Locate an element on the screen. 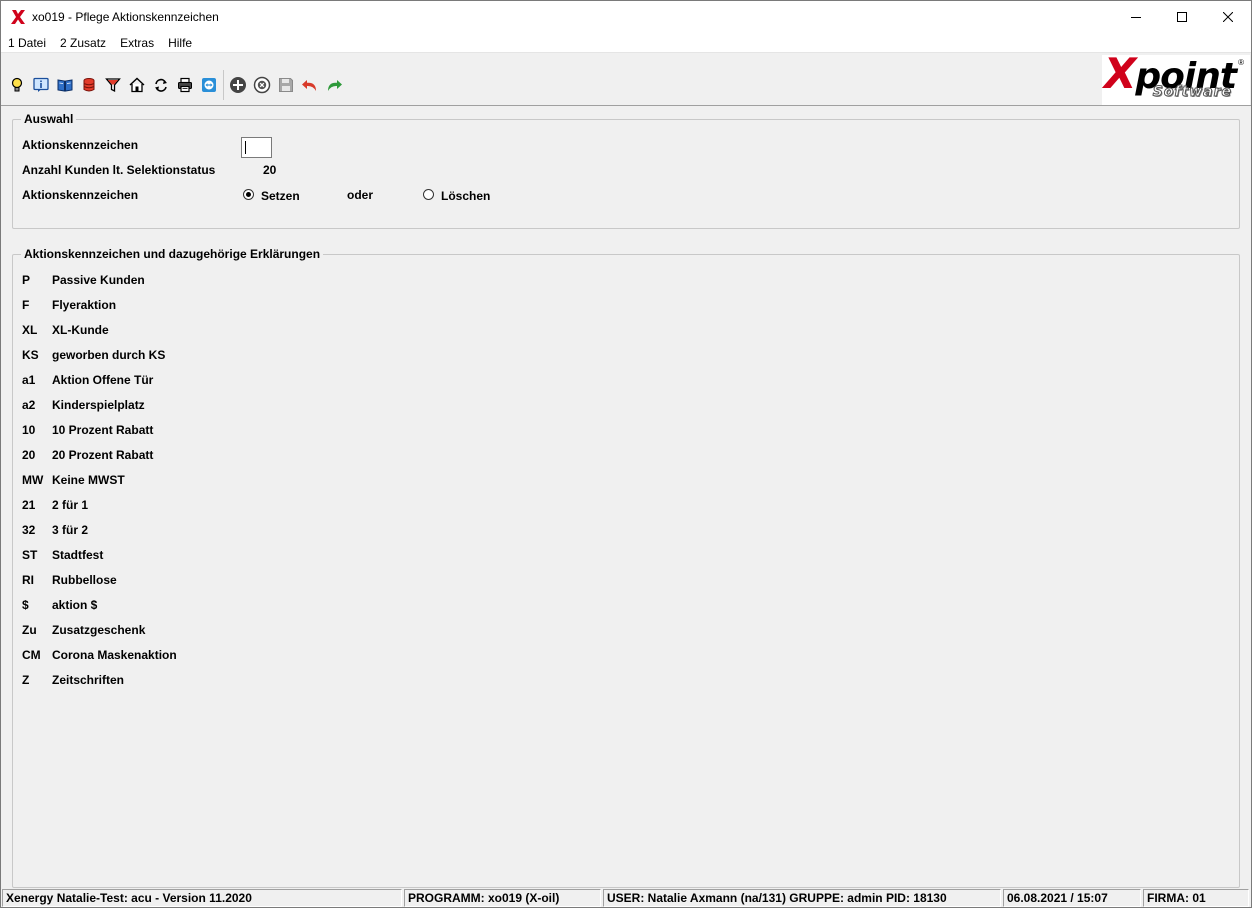  database-icon is located at coordinates (89, 85).